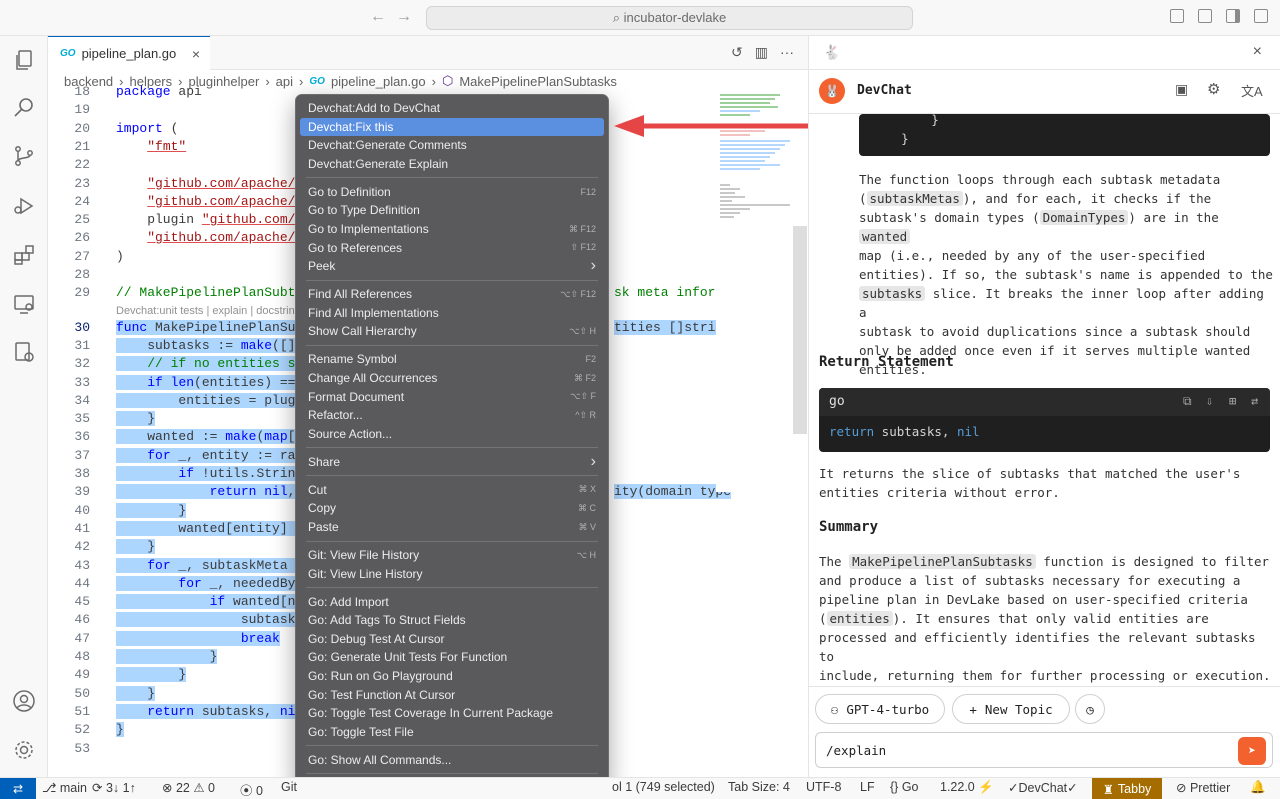 The width and height of the screenshot is (1280, 799). I want to click on menu-item: Devchat:Generate Explain, so click(452, 164).